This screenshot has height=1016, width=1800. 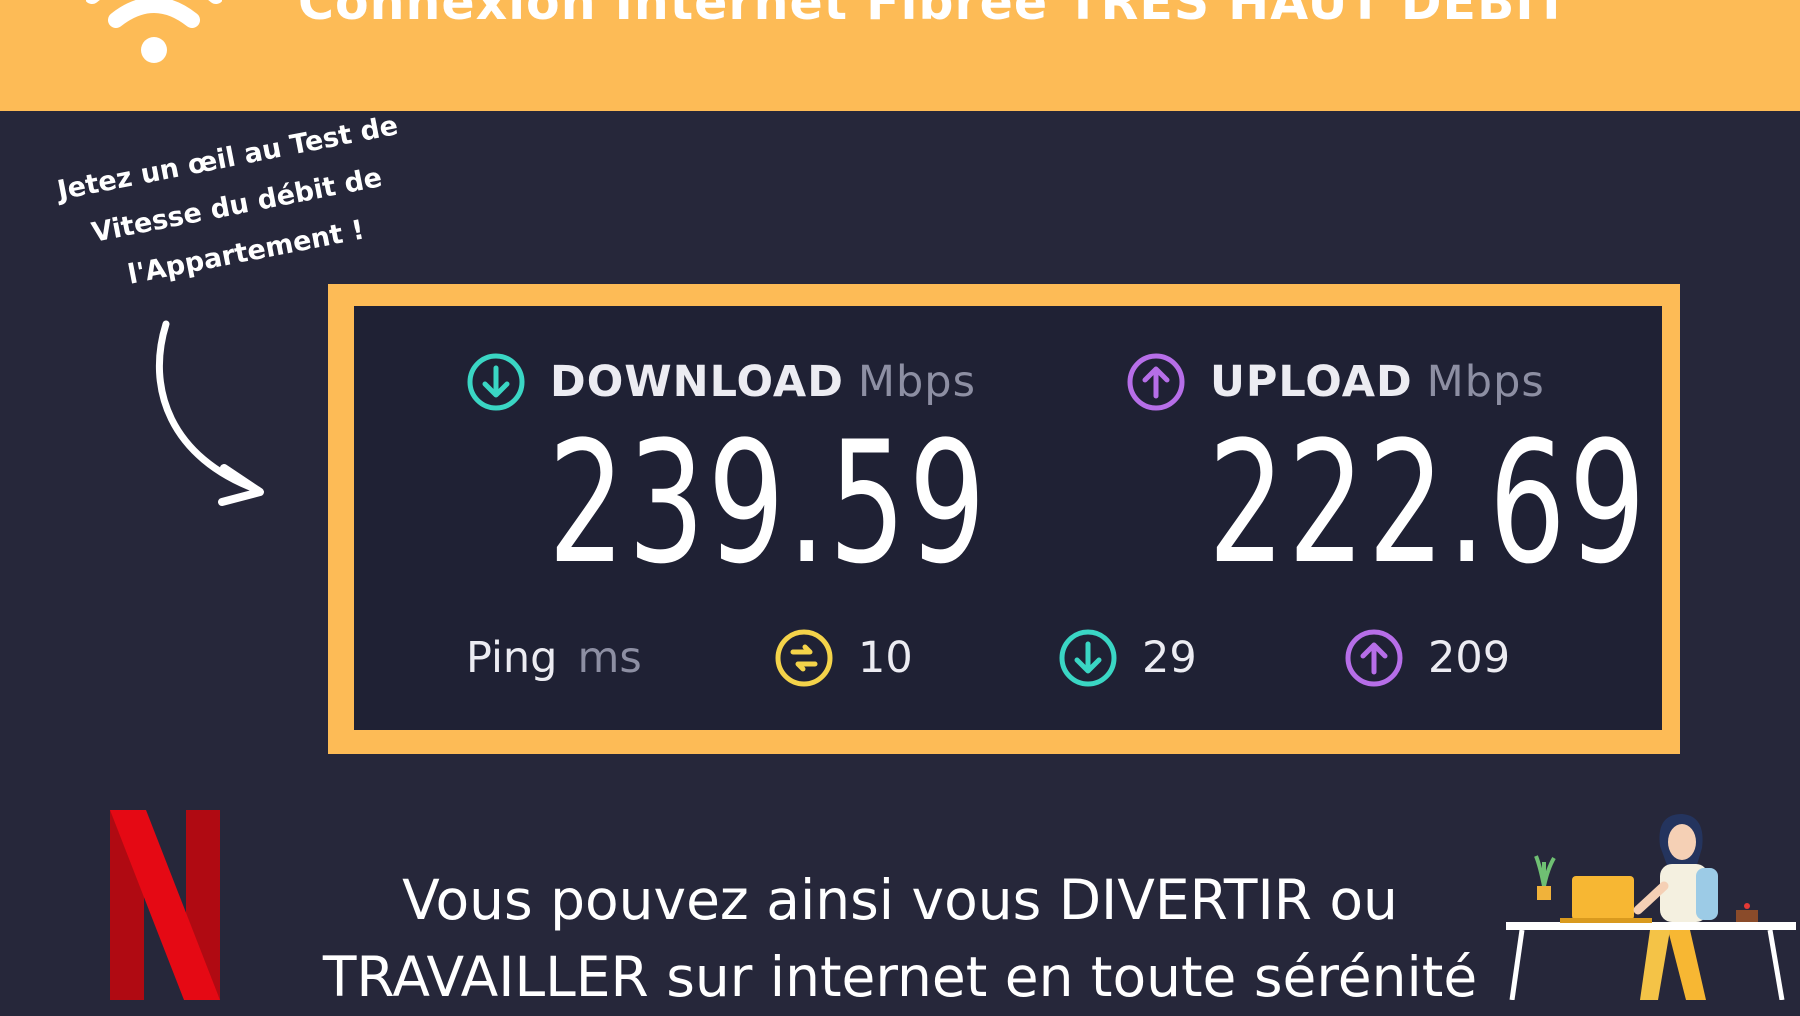 What do you see at coordinates (804, 658) in the screenshot?
I see `ping-icon` at bounding box center [804, 658].